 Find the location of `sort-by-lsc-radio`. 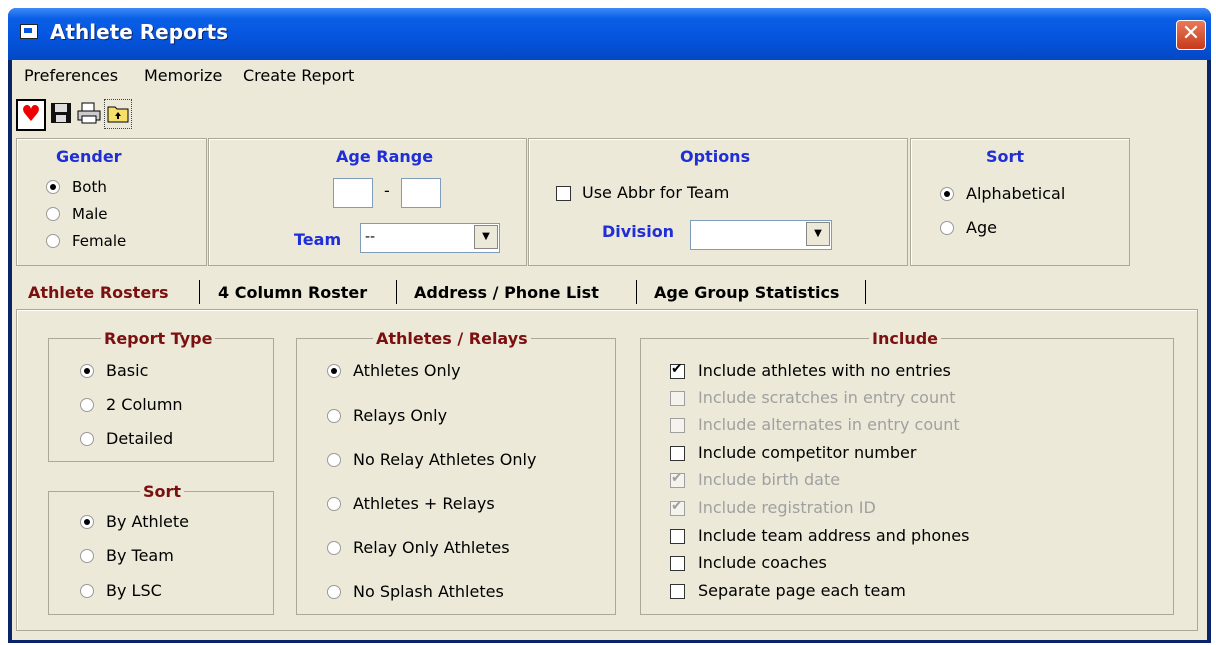

sort-by-lsc-radio is located at coordinates (87, 591).